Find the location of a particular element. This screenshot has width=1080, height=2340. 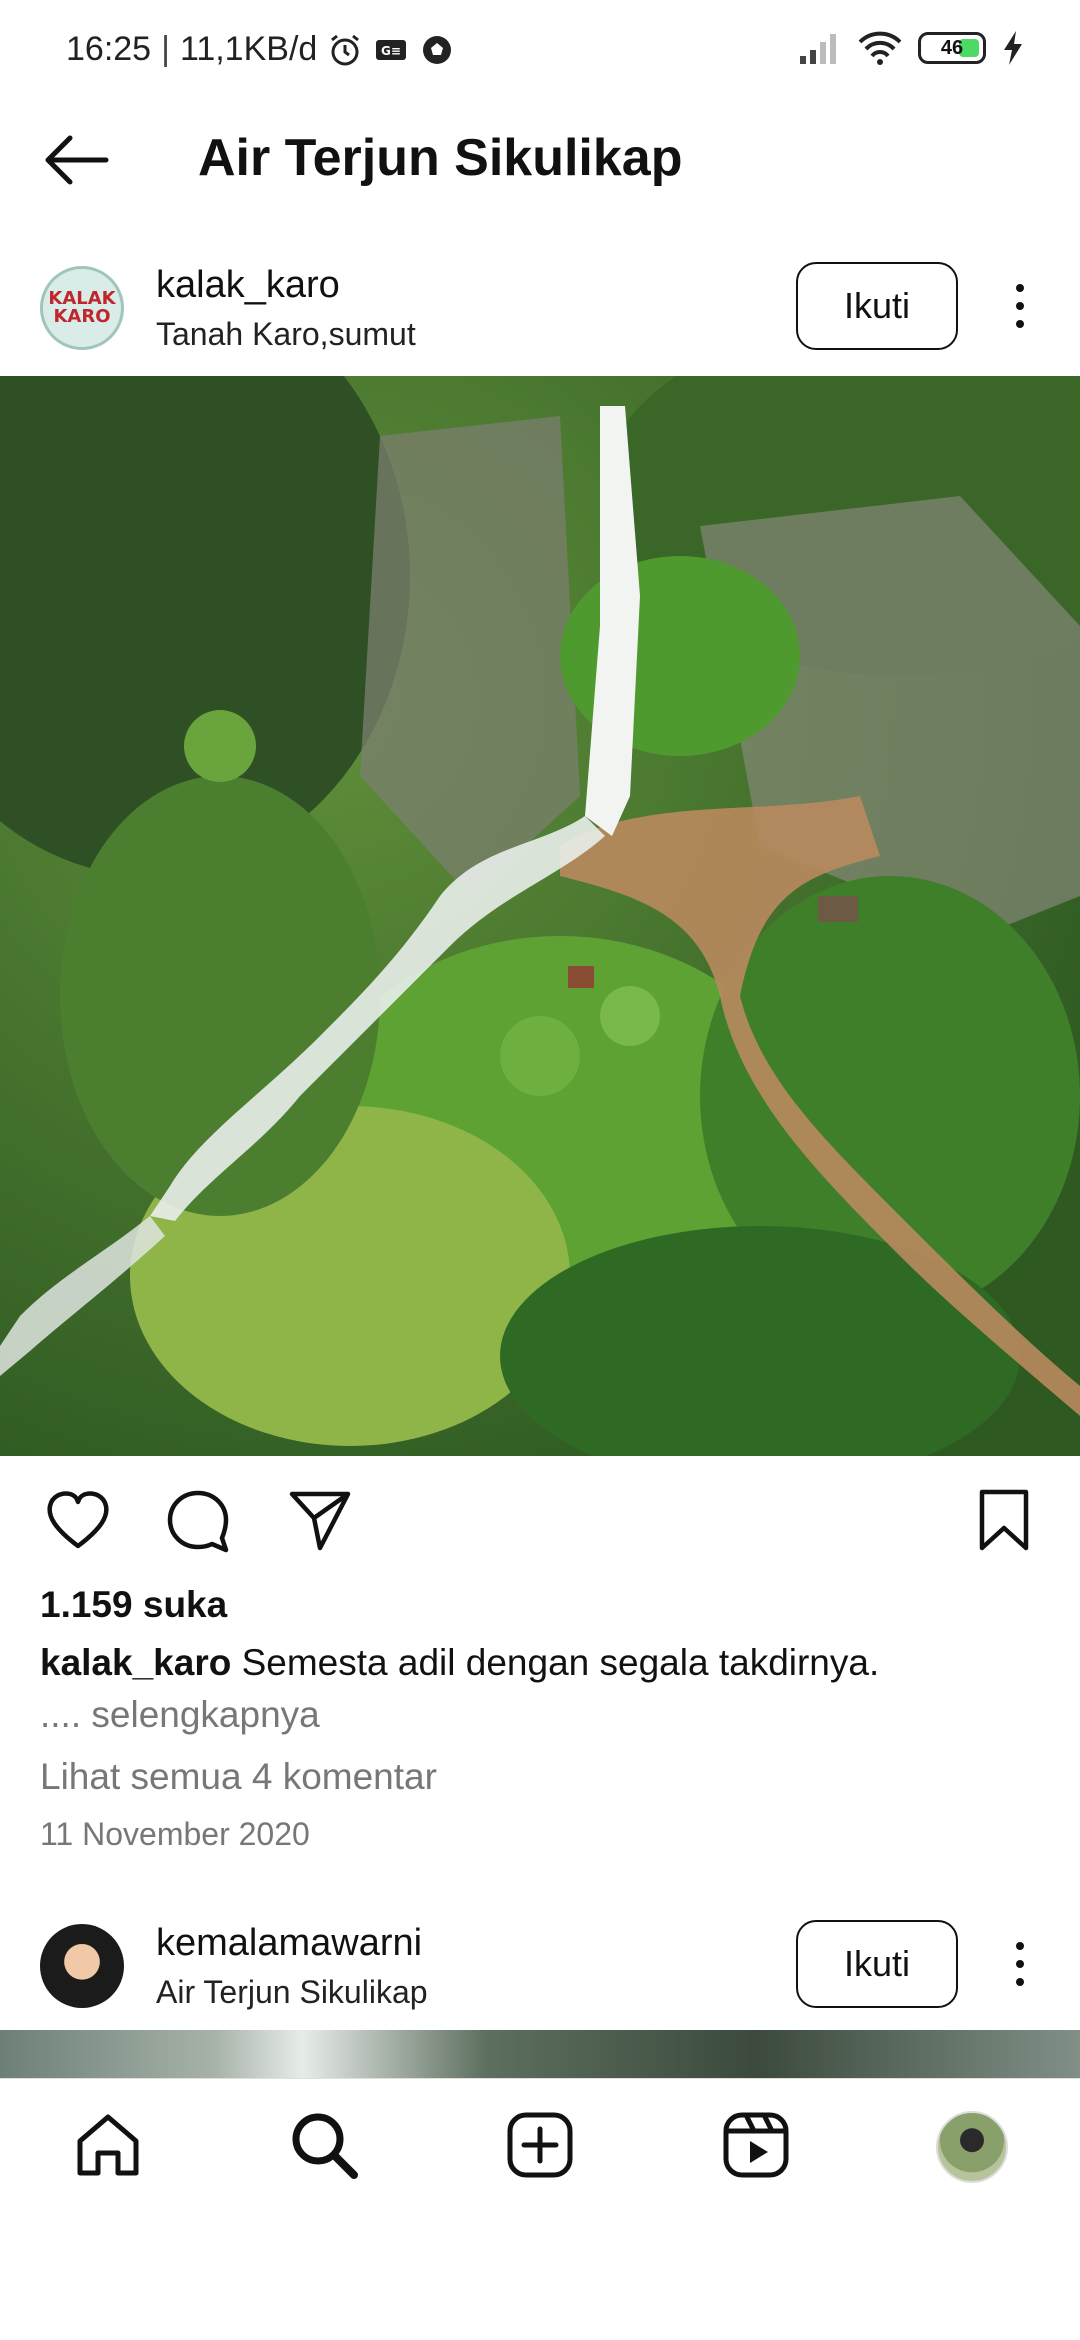

bottom-navigation is located at coordinates (540, 2144).